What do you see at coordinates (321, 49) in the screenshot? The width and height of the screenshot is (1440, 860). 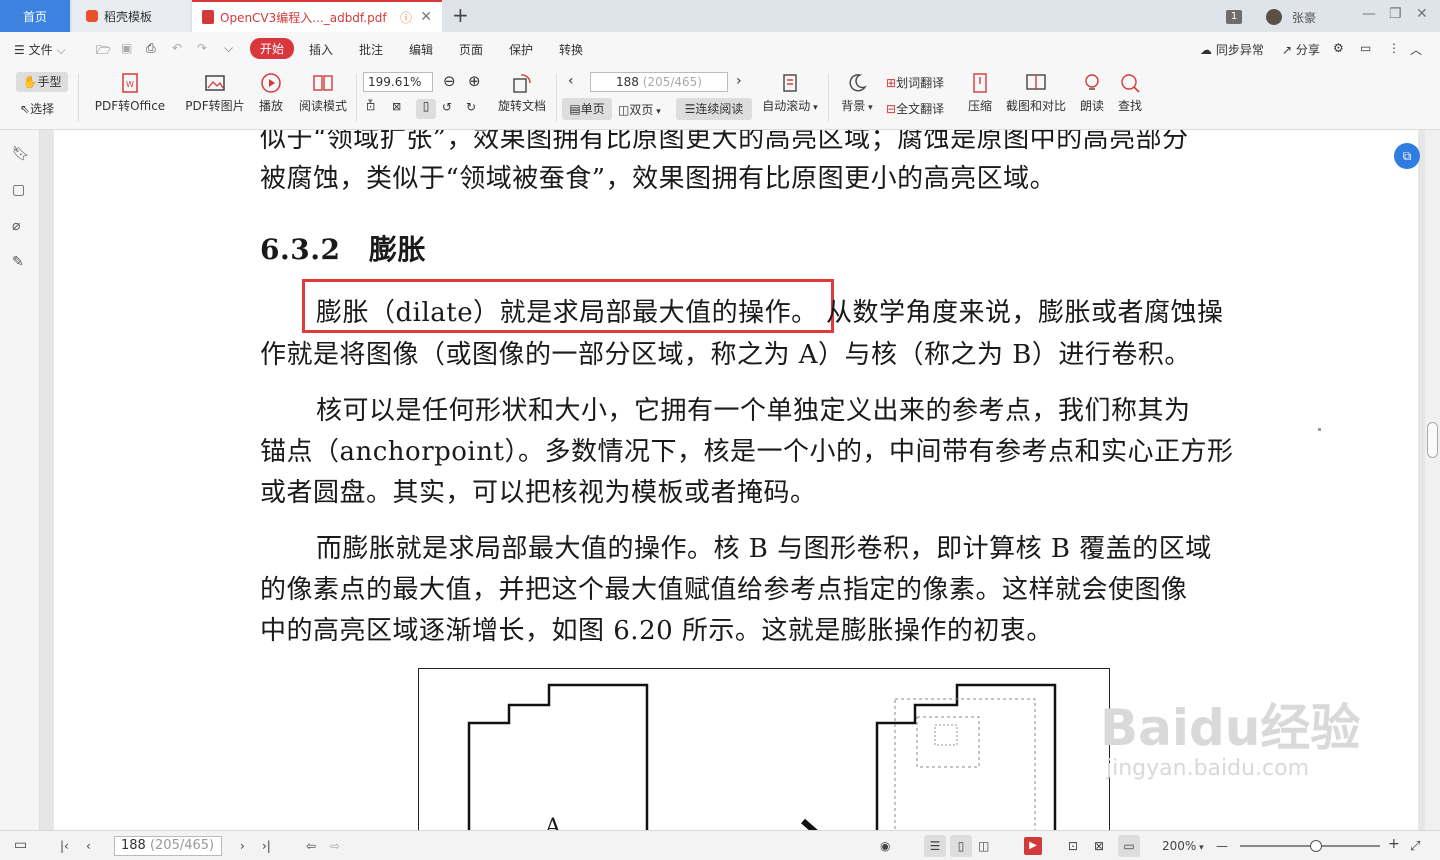 I see `menu-insert: 插入` at bounding box center [321, 49].